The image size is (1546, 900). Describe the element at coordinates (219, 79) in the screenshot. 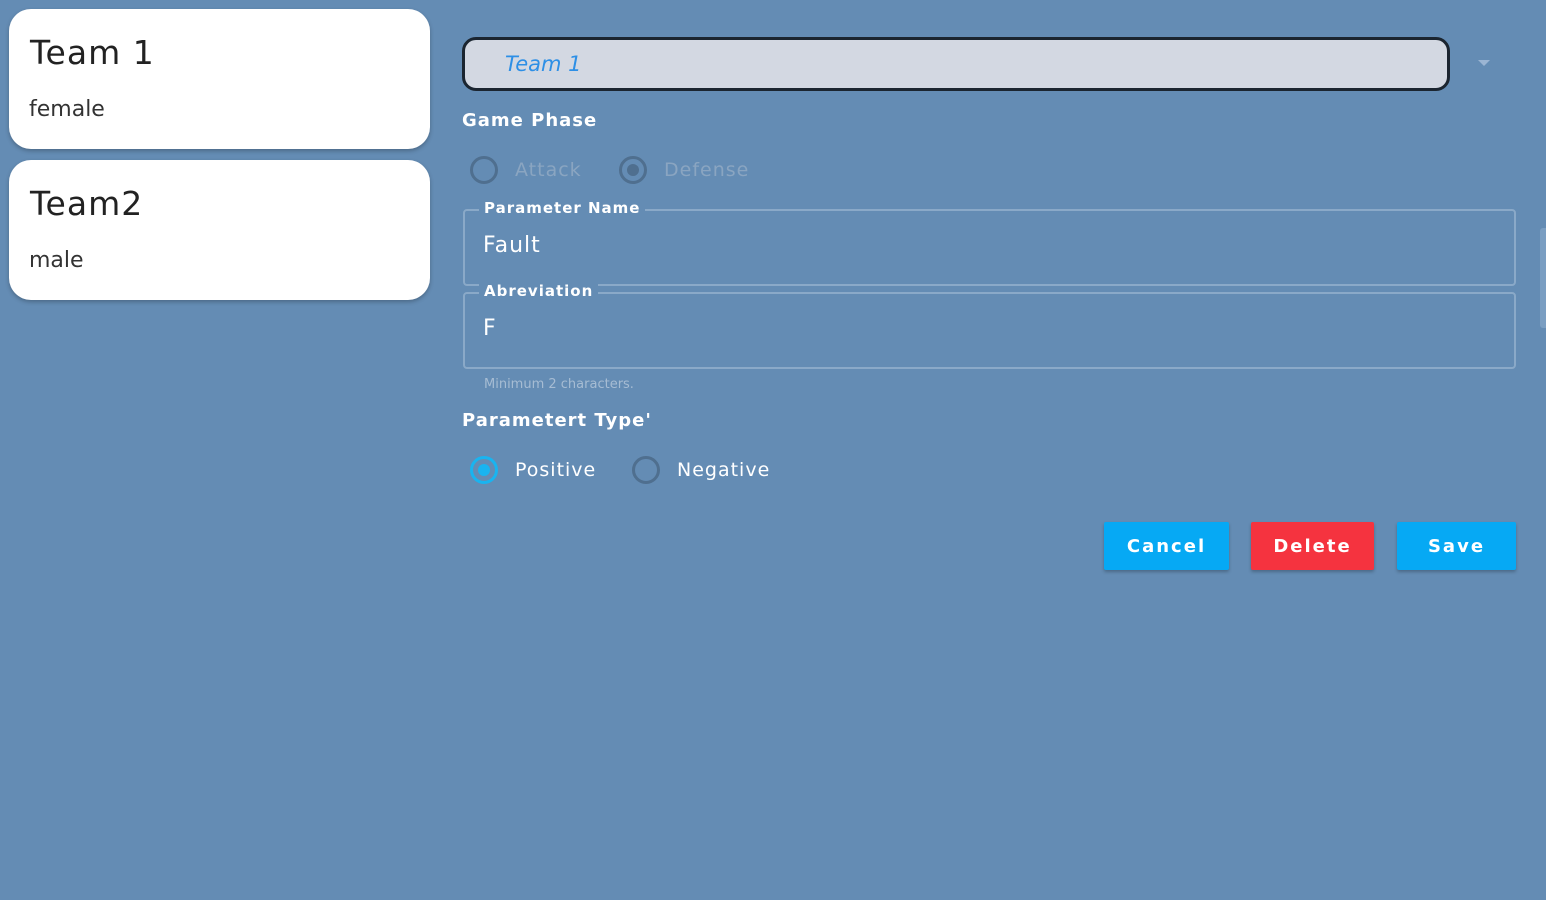

I see `team-card-1: Team 1 female` at that location.